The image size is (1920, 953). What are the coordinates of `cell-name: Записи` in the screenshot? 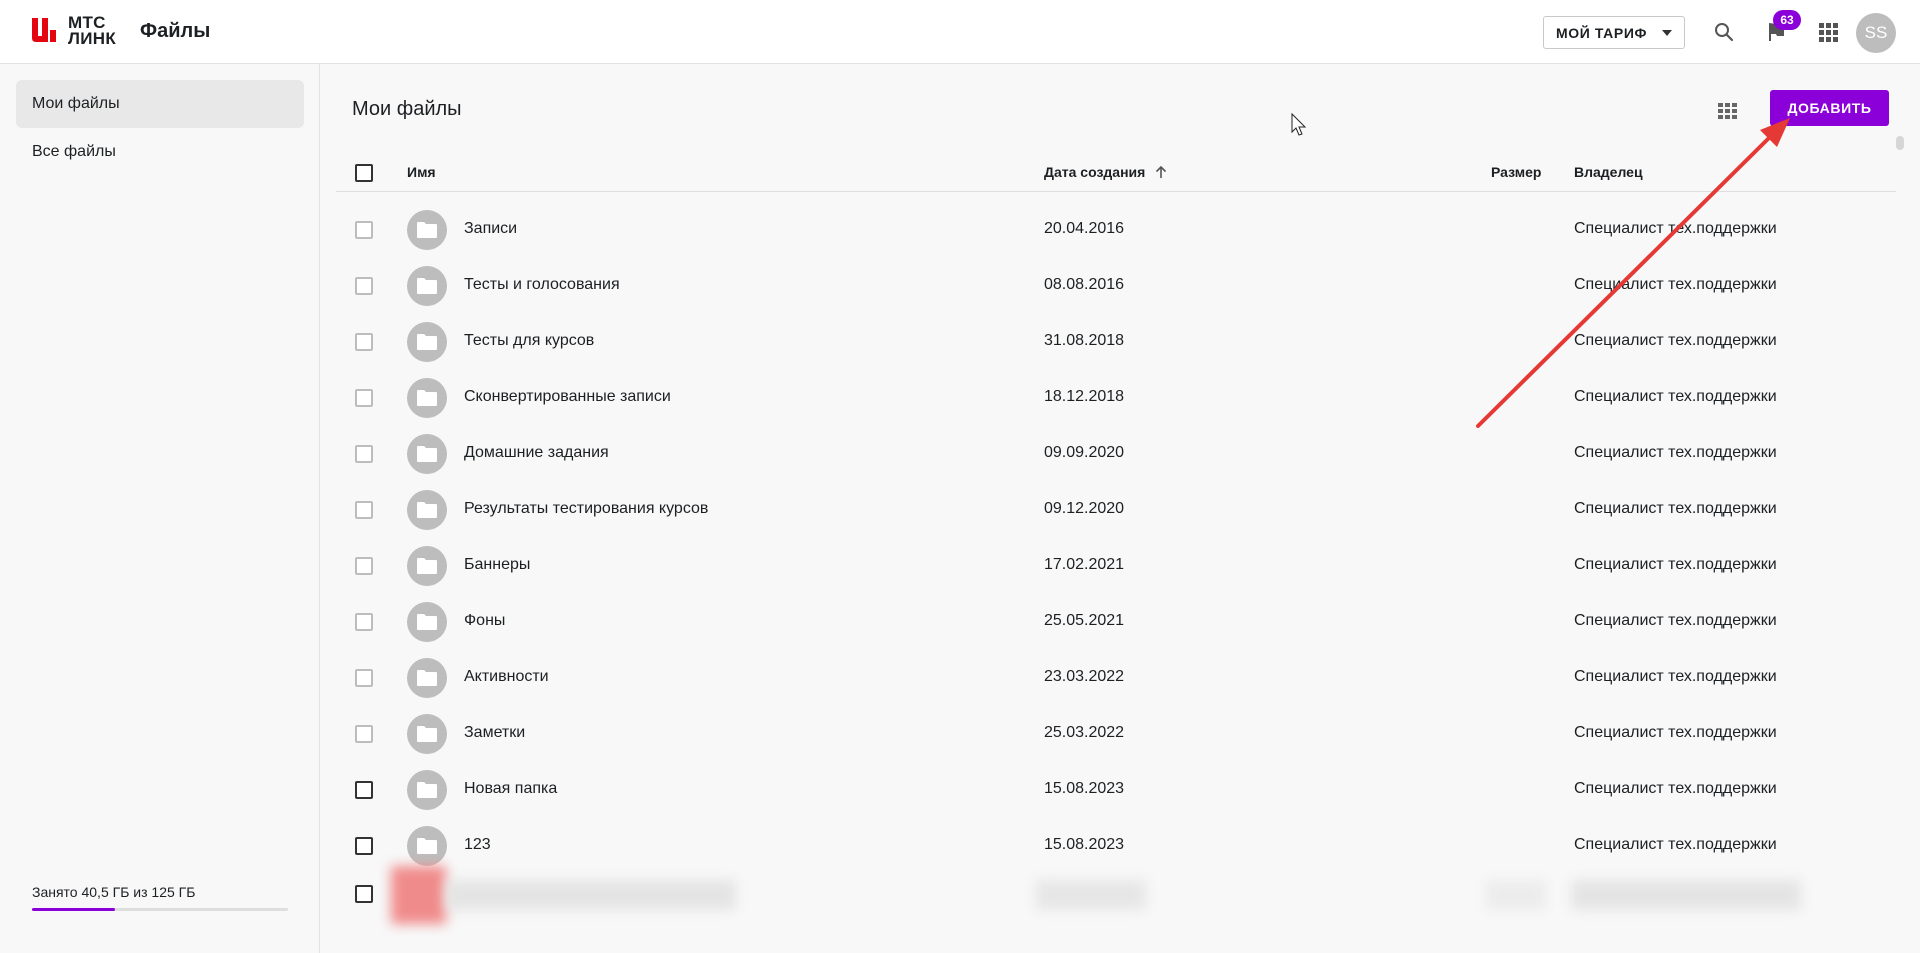 It's located at (490, 229).